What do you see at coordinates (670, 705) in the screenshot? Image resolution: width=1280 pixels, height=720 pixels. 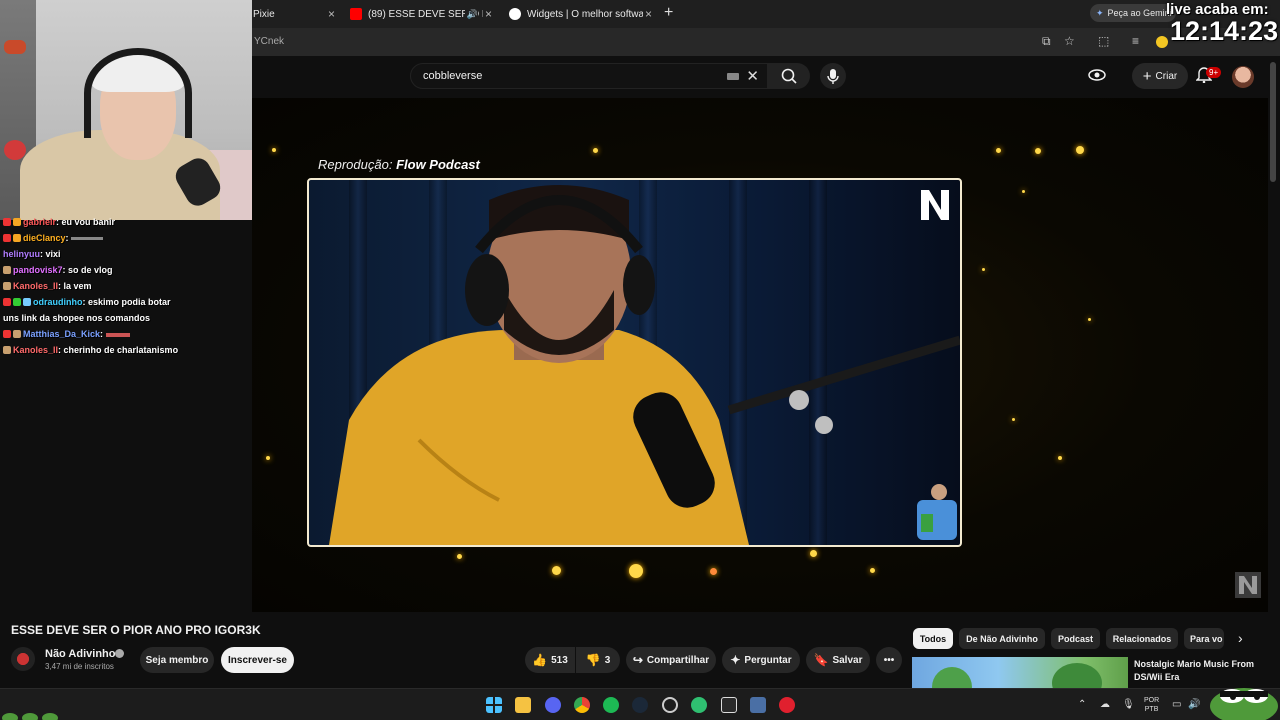 I see `obs-icon` at bounding box center [670, 705].